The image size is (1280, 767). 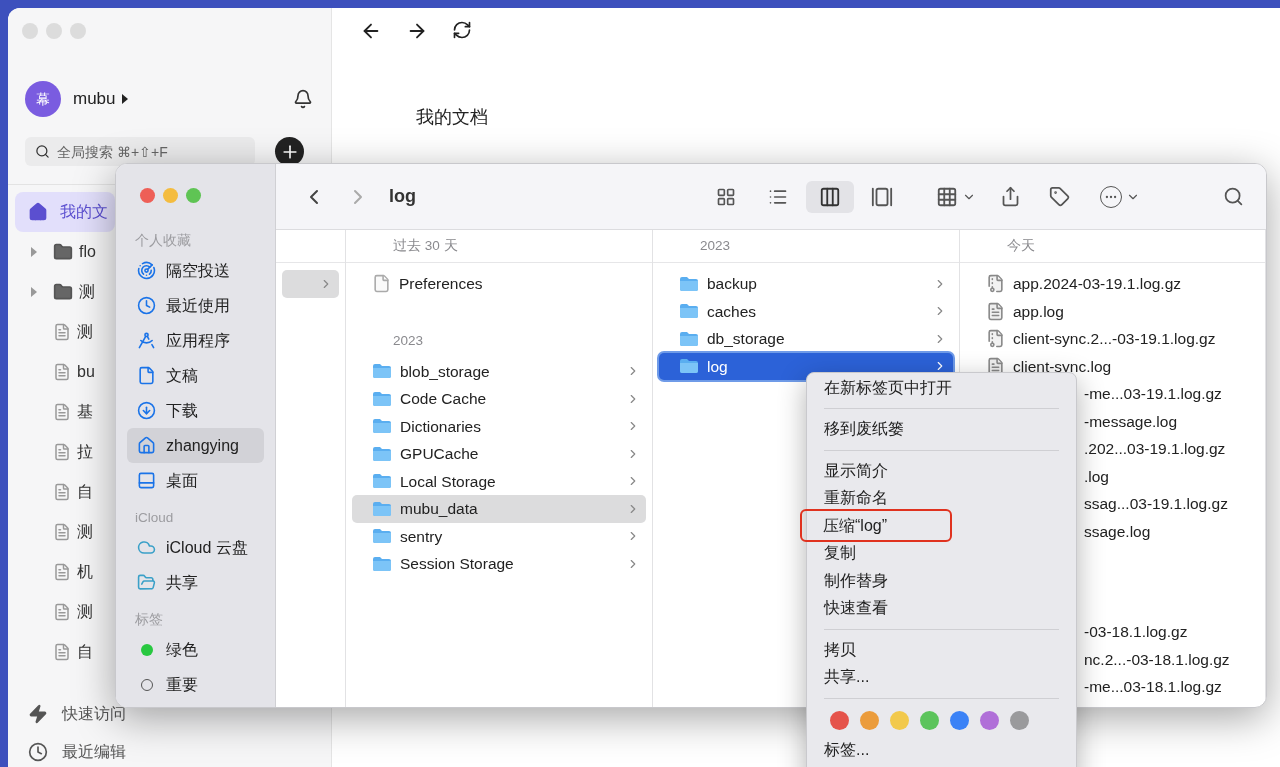 I want to click on menu-item: 制作替身, so click(x=941, y=581).